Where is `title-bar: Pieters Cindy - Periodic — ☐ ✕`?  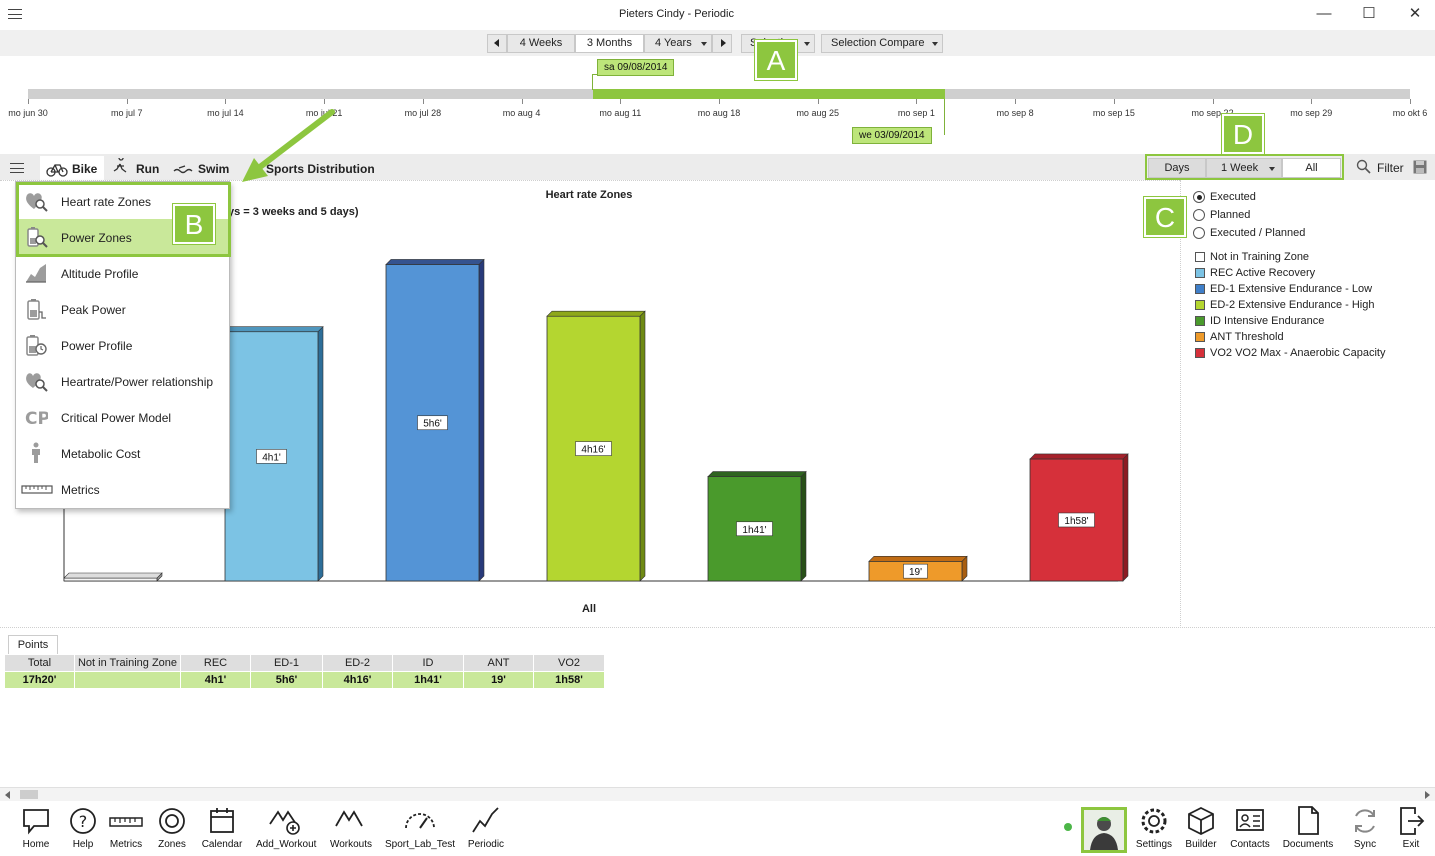
title-bar: Pieters Cindy - Periodic — ☐ ✕ is located at coordinates (717, 15).